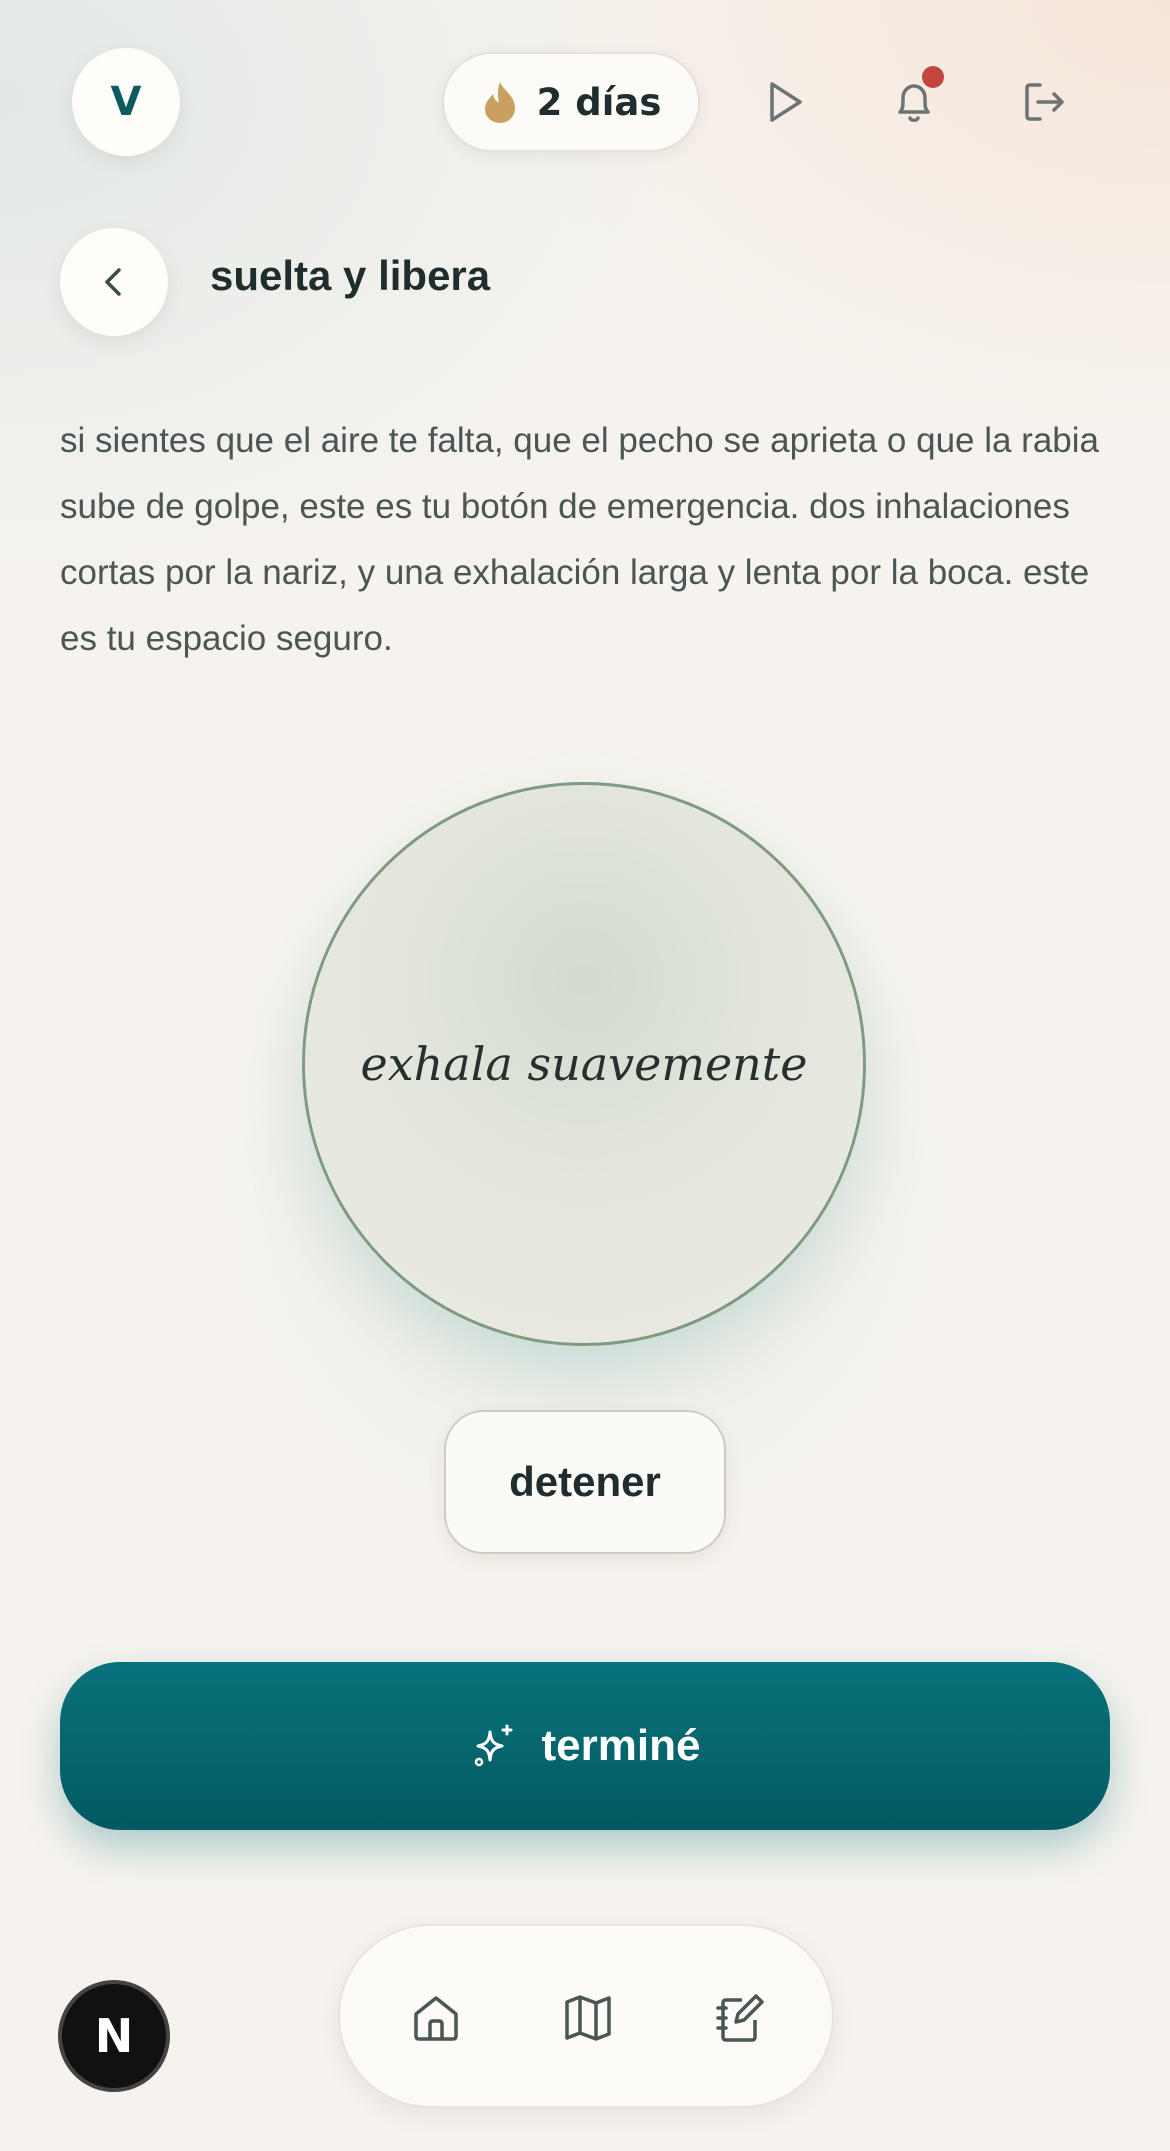 This screenshot has height=2151, width=1170. What do you see at coordinates (493, 1745) in the screenshot?
I see `sparkles-icon` at bounding box center [493, 1745].